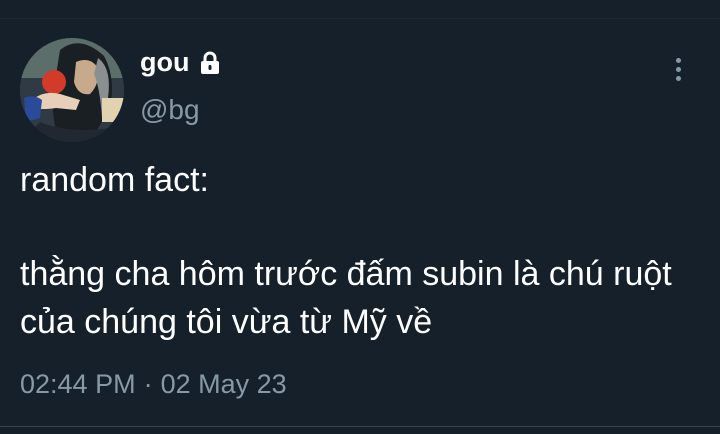 This screenshot has width=720, height=434. I want to click on more-vertical-icon, so click(678, 60).